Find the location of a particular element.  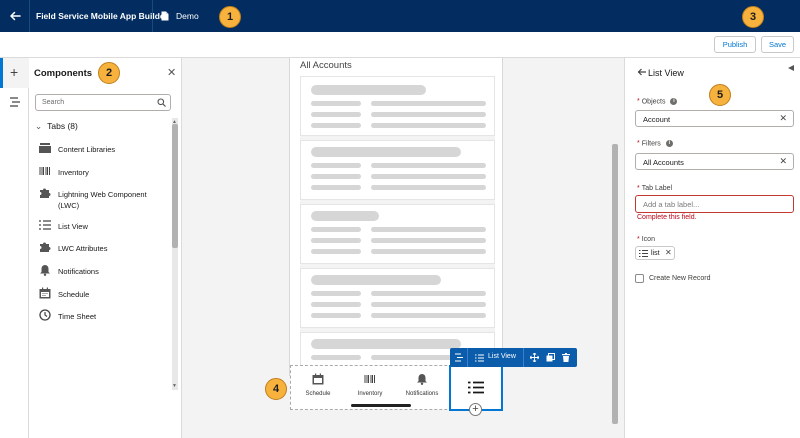

tab-bar-item-inventory: Inventory is located at coordinates (370, 385).